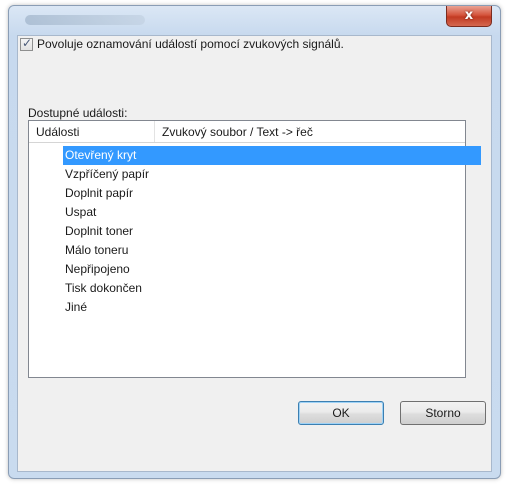 This screenshot has height=484, width=509. What do you see at coordinates (247, 269) in the screenshot?
I see `list-item: Nepřipojeno` at bounding box center [247, 269].